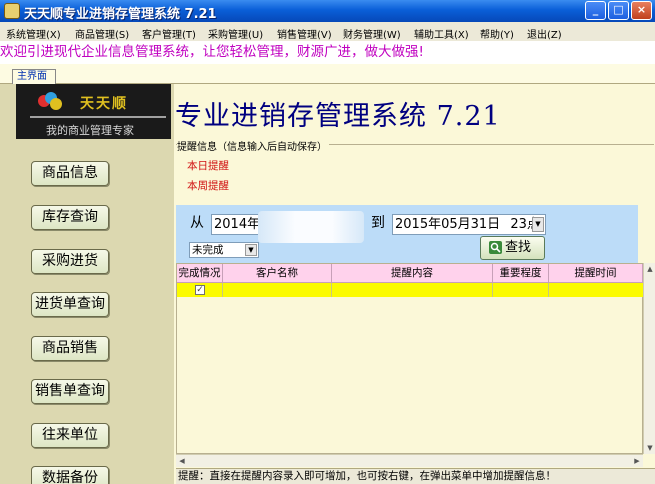  I want to click on status-select: 未完成 ▼, so click(224, 250).